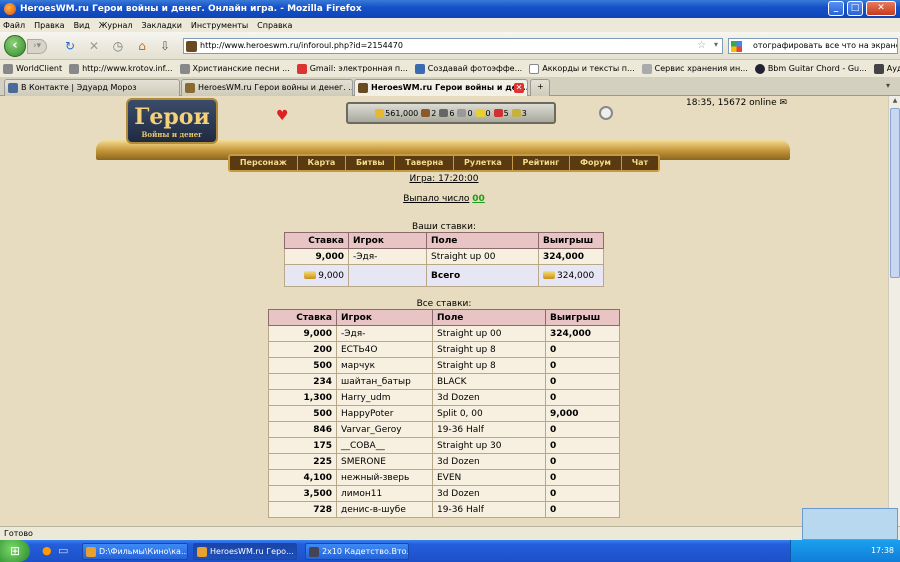 Image resolution: width=900 pixels, height=562 pixels. I want to click on menu-history: Журнал, so click(116, 25).